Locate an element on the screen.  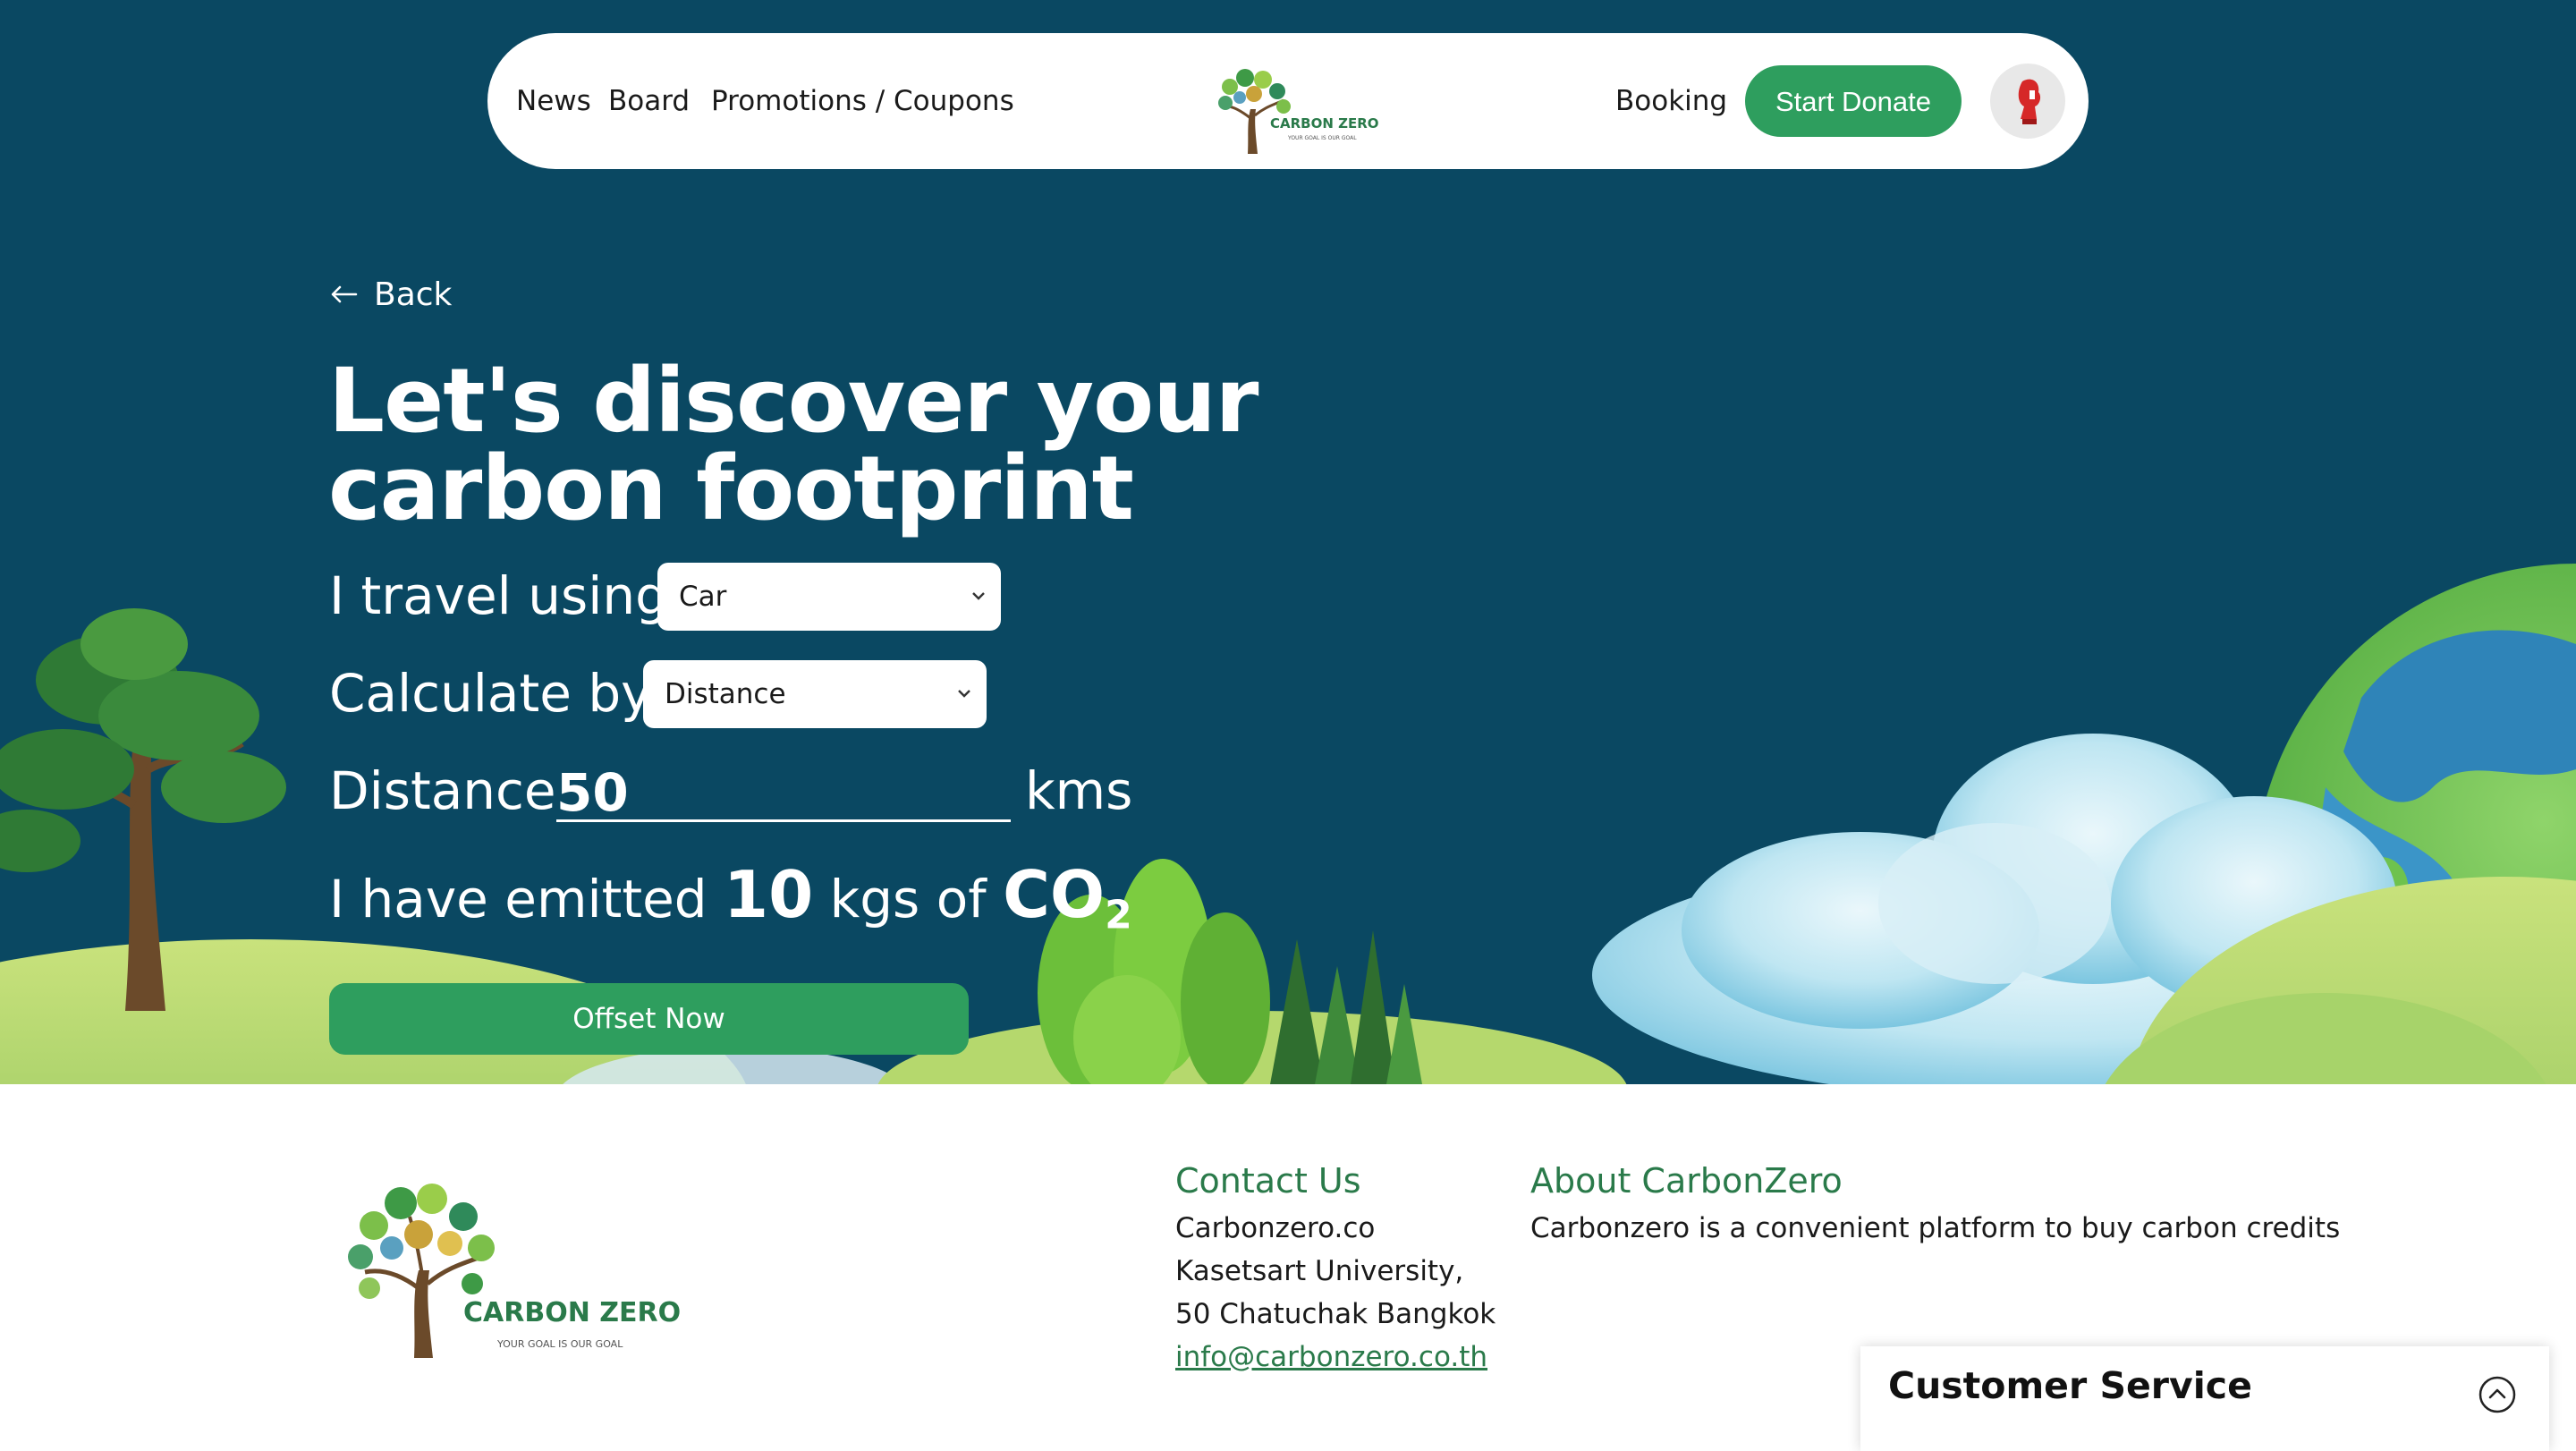
footer-logo: CARBON ZERO YOUR GOAL IS OUR GOAL is located at coordinates (505, 1266).